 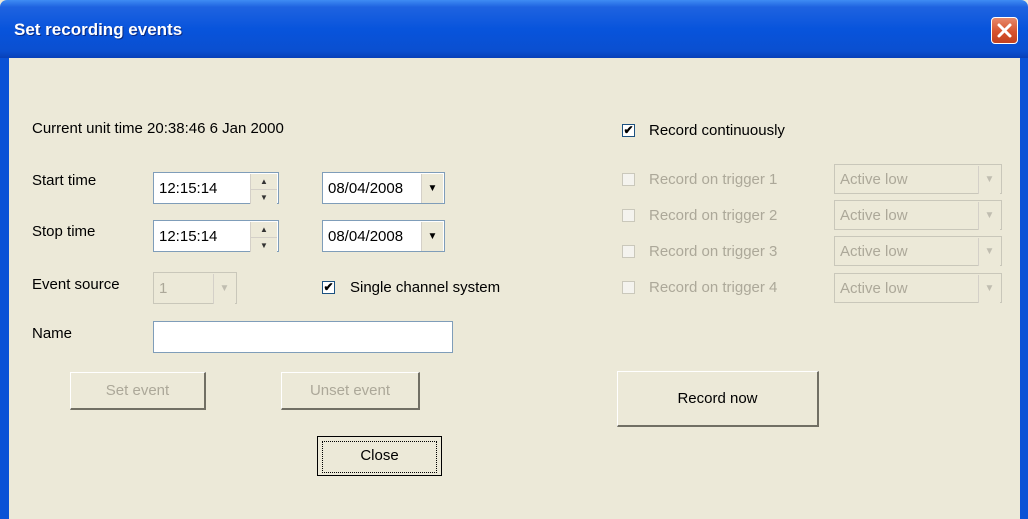 What do you see at coordinates (64, 180) in the screenshot?
I see `start-time-label: Start time` at bounding box center [64, 180].